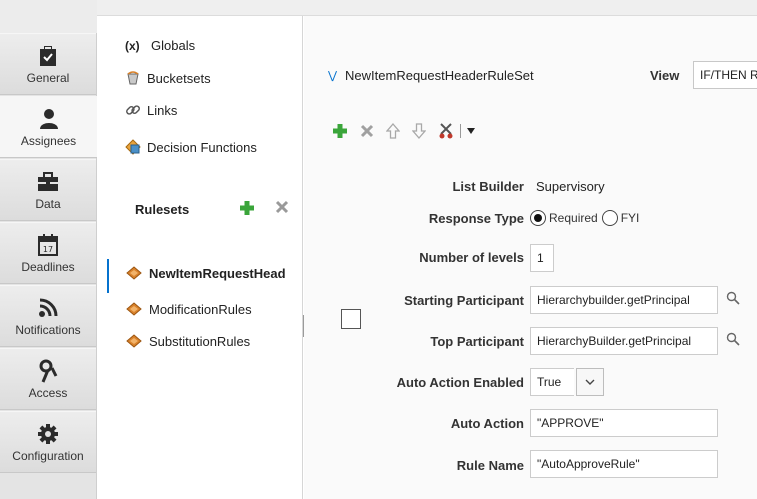  I want to click on add-ruleset-button, so click(247, 209).